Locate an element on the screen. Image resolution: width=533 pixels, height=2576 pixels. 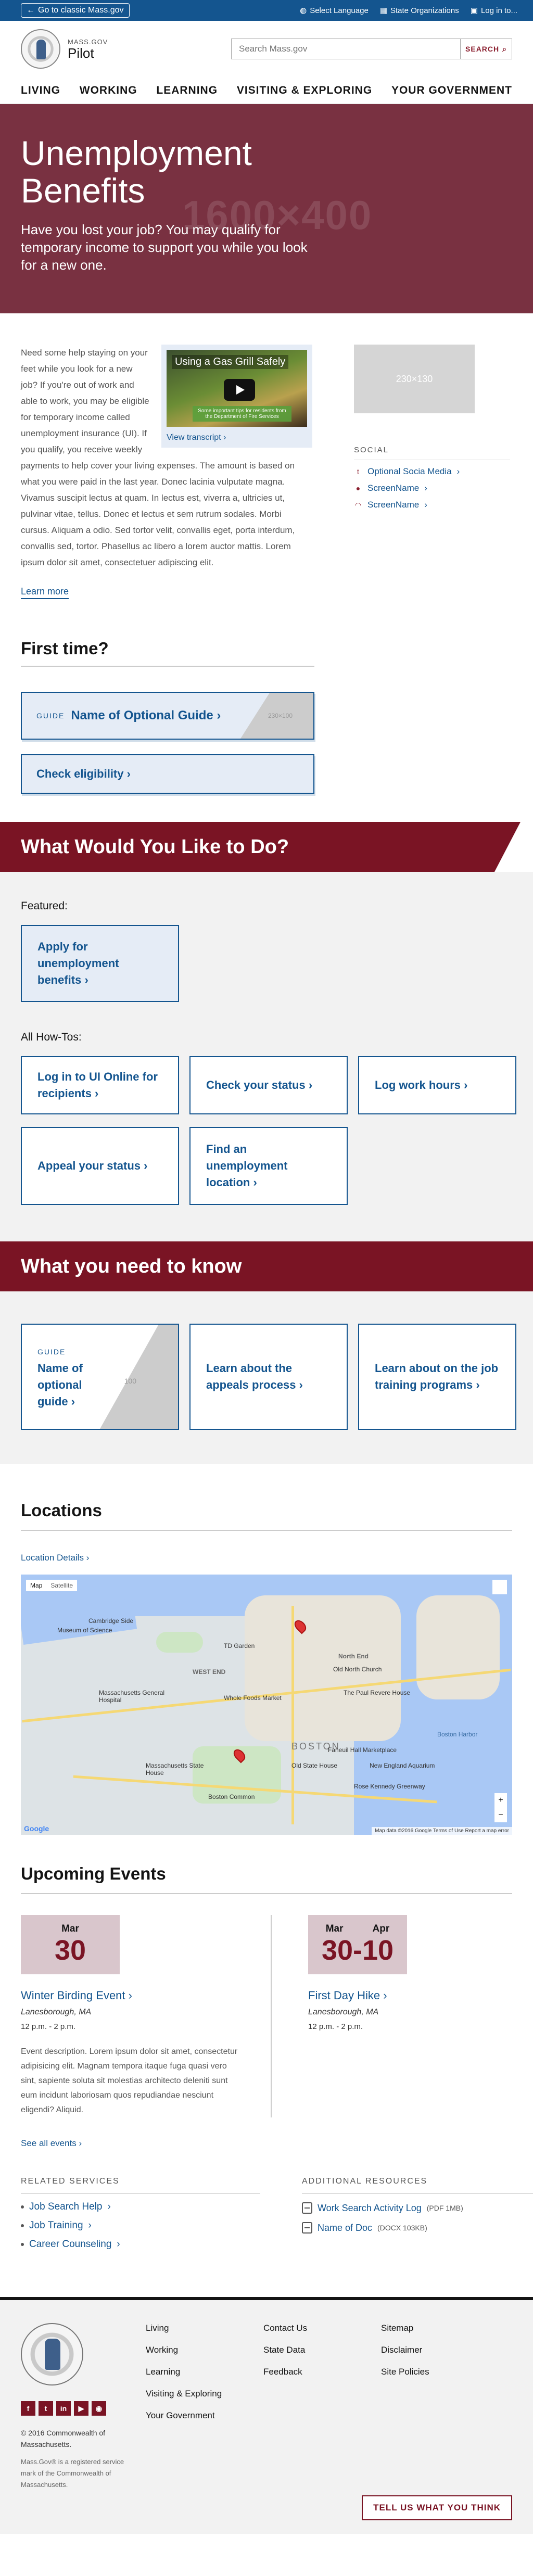
guide-image-placeholder: 230×100 is located at coordinates (276, 716).